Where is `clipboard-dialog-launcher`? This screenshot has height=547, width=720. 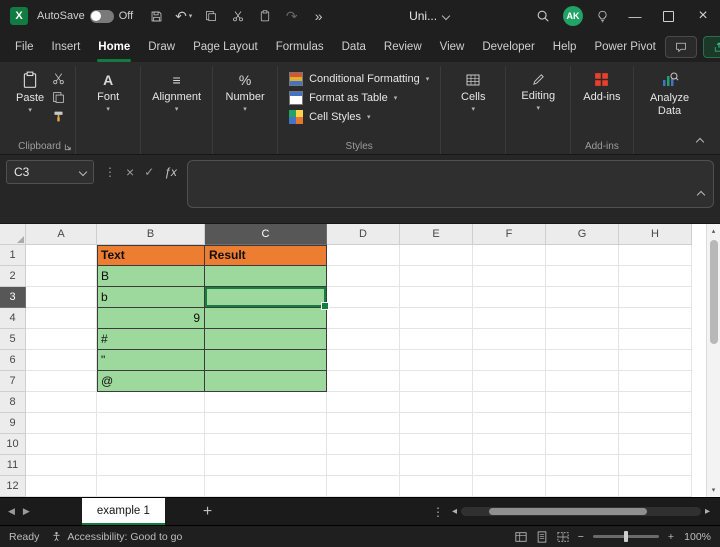
clipboard-dialog-launcher is located at coordinates (68, 147).